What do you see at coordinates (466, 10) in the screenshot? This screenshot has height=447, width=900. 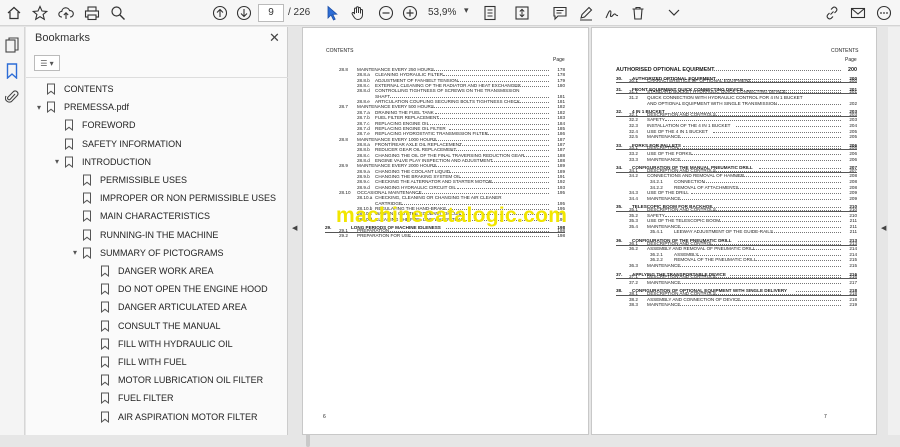 I see `zoom-dropdown-icon: ▾` at bounding box center [466, 10].